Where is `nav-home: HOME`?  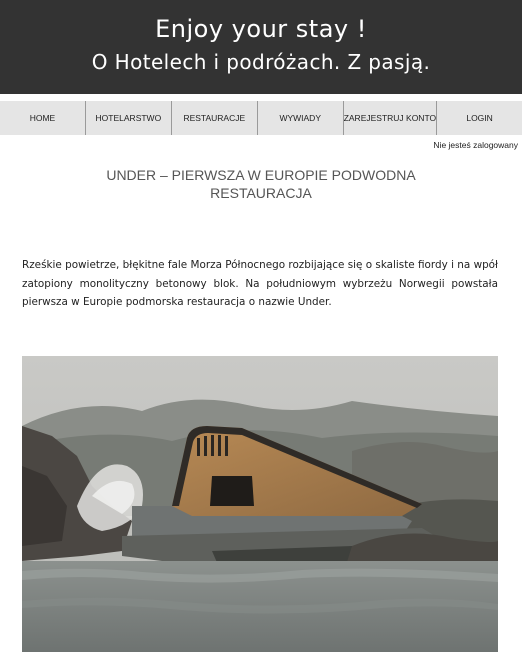 nav-home: HOME is located at coordinates (43, 118).